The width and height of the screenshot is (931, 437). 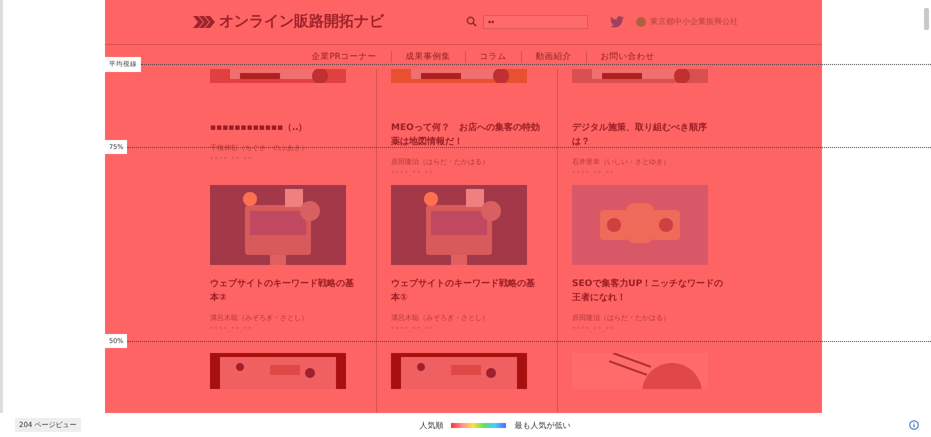 What do you see at coordinates (286, 291) in the screenshot?
I see `article-title: ウェブサイトのキーワード戦略の基本②` at bounding box center [286, 291].